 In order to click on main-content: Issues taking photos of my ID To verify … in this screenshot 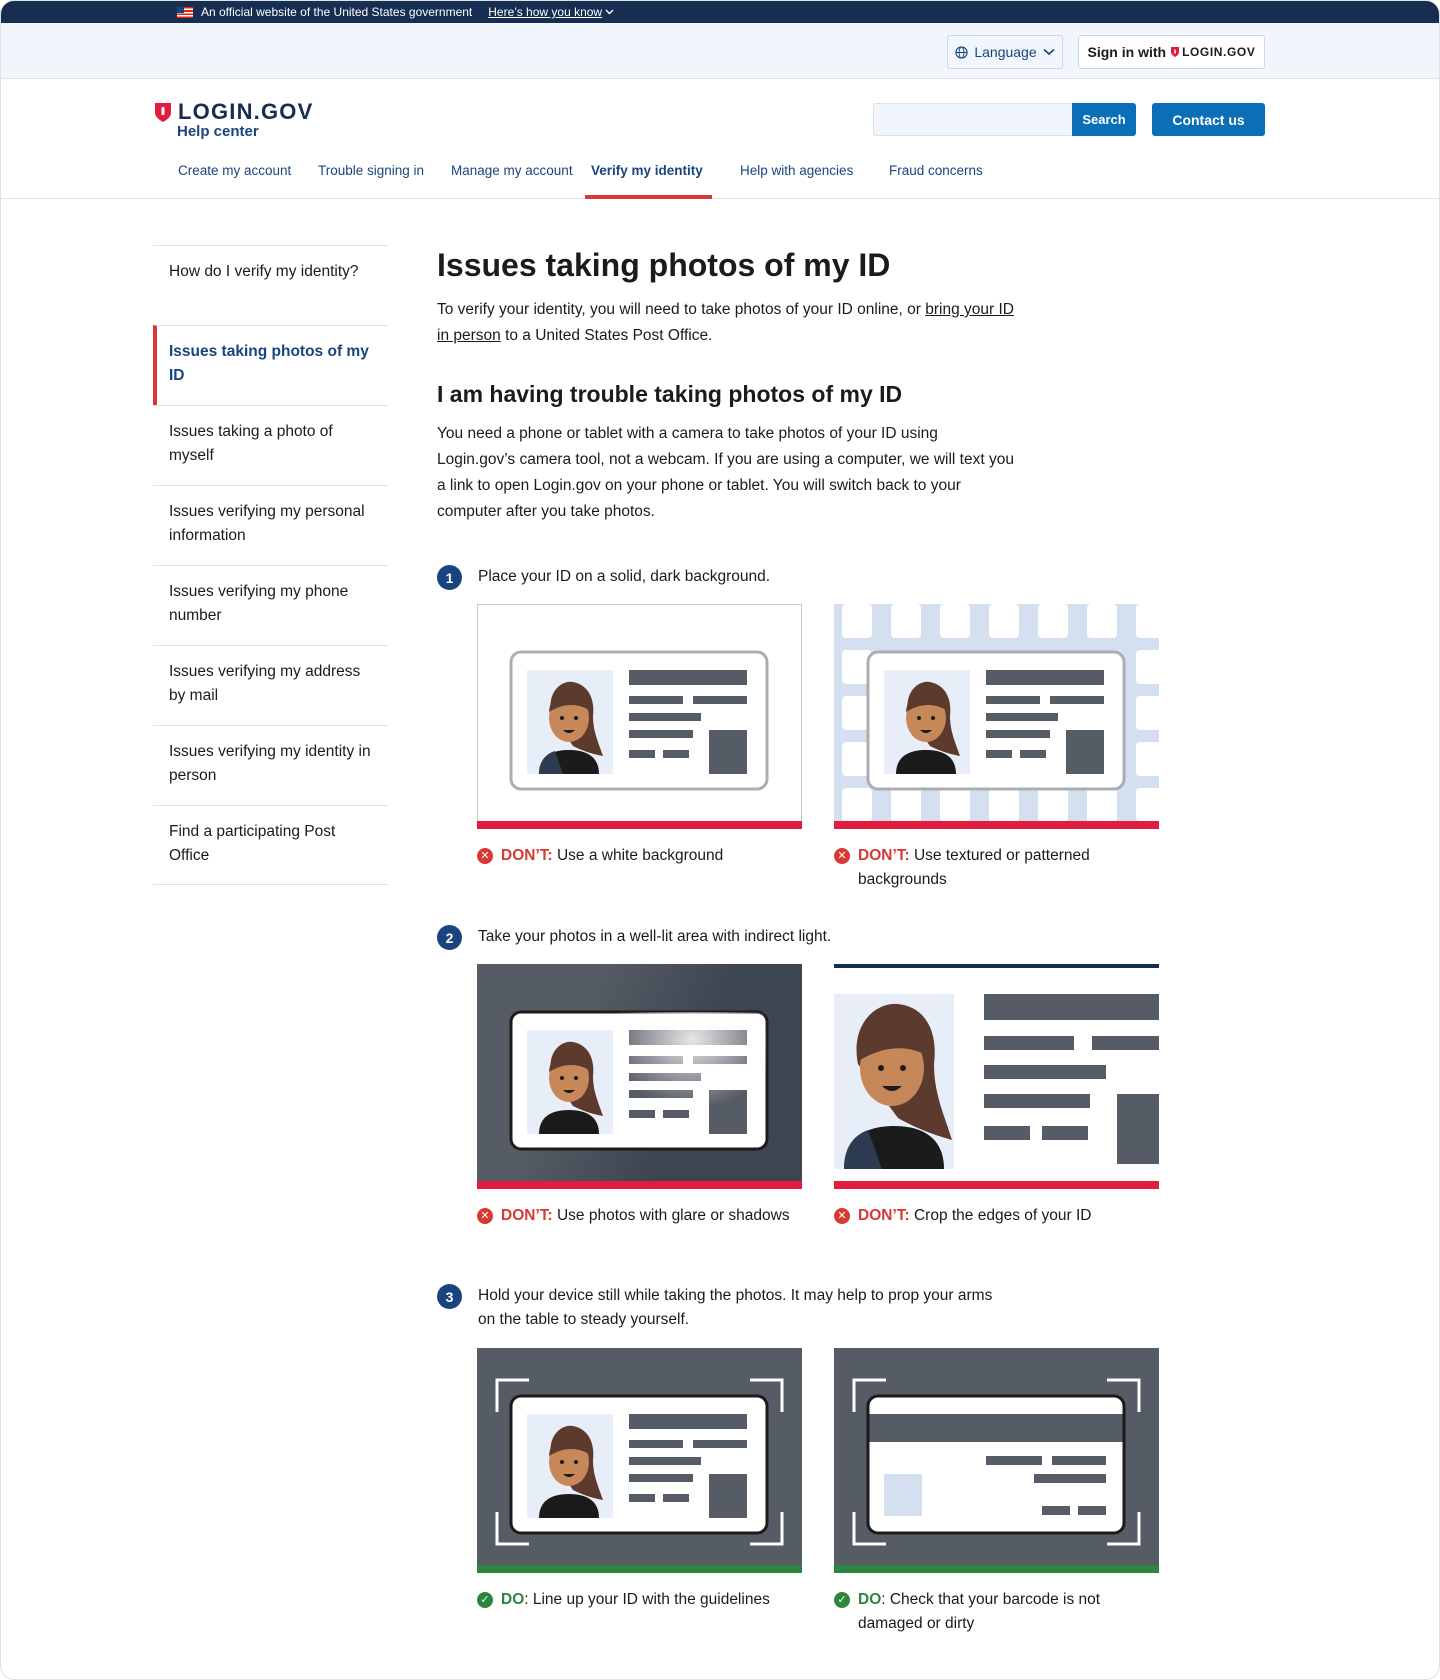, I will do `click(827, 385)`.